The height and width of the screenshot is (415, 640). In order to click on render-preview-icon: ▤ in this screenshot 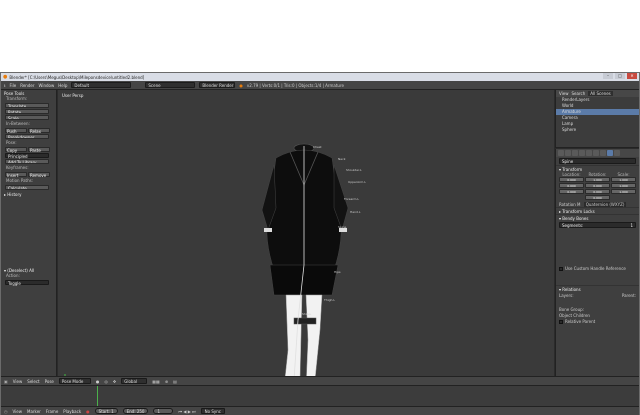, I will do `click(175, 381)`.